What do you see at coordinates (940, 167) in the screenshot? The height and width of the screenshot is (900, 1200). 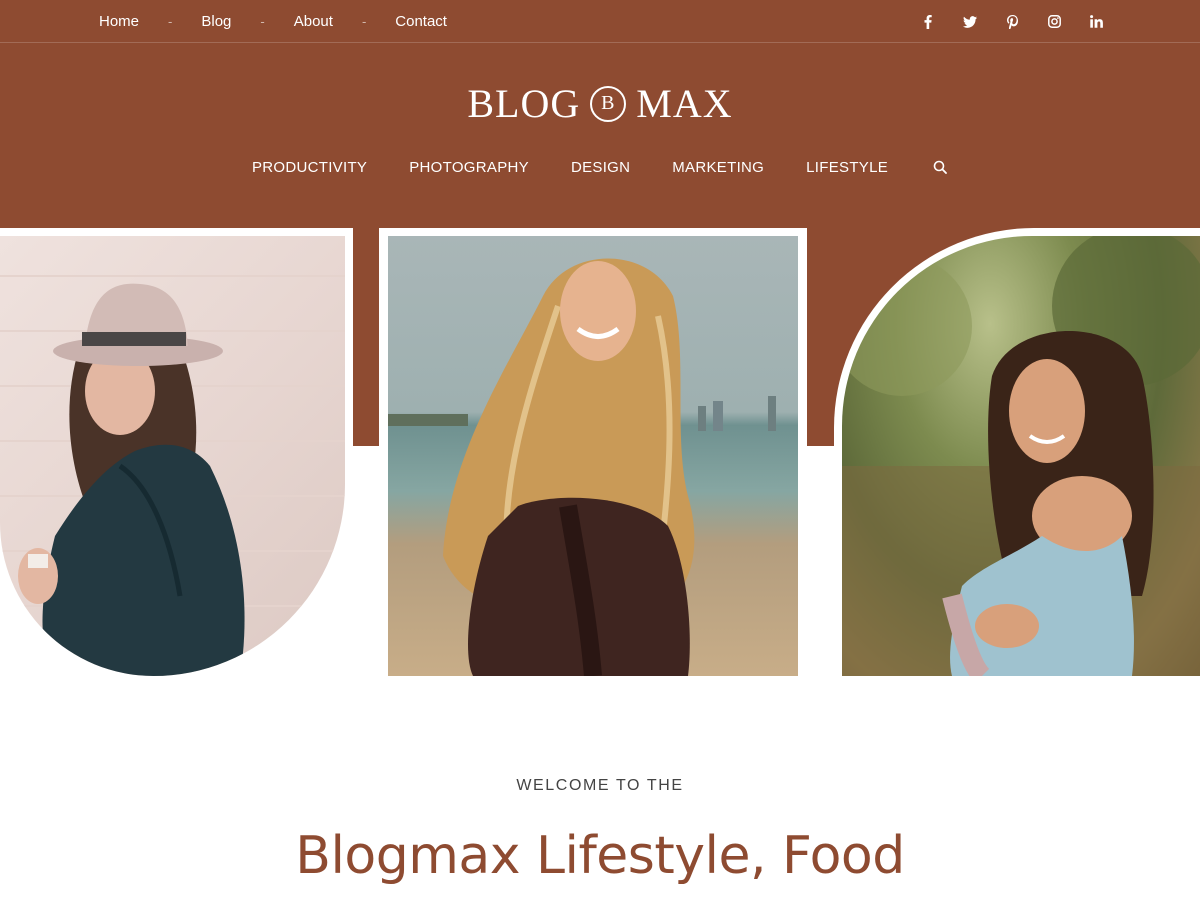 I see `search-icon` at bounding box center [940, 167].